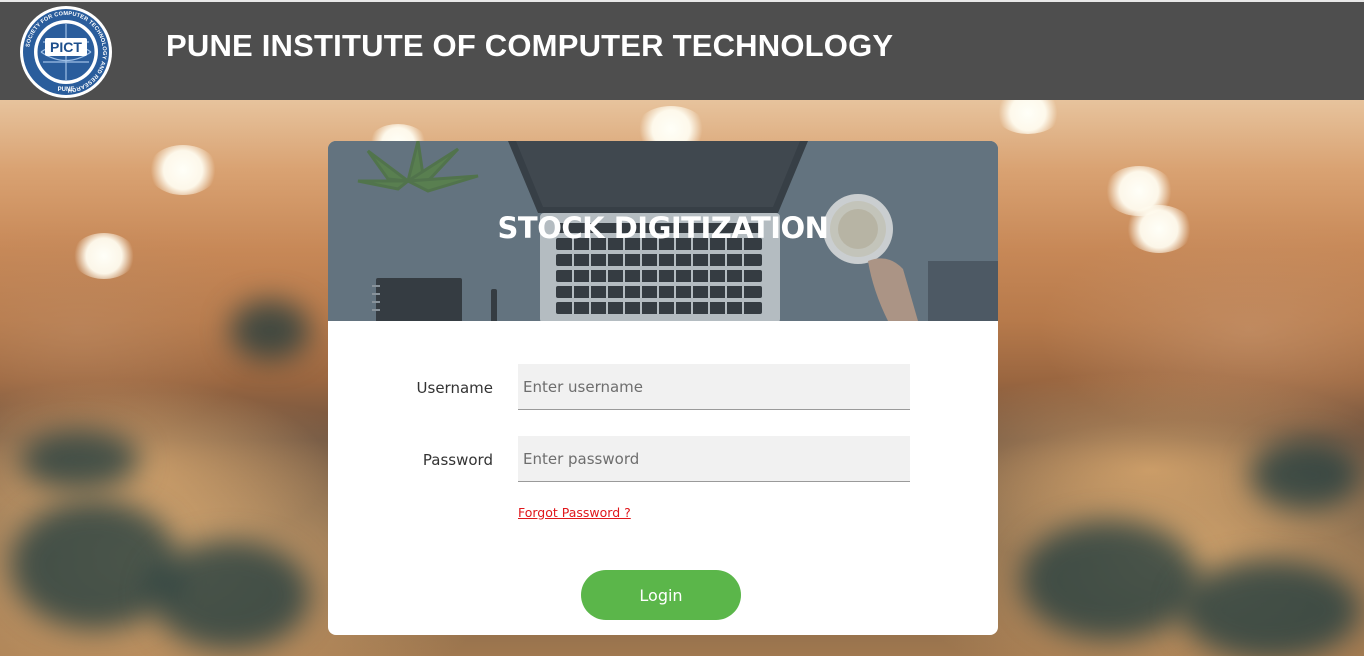 The width and height of the screenshot is (1364, 656). Describe the element at coordinates (66, 47) in the screenshot. I see `svg-text: PICT` at that location.